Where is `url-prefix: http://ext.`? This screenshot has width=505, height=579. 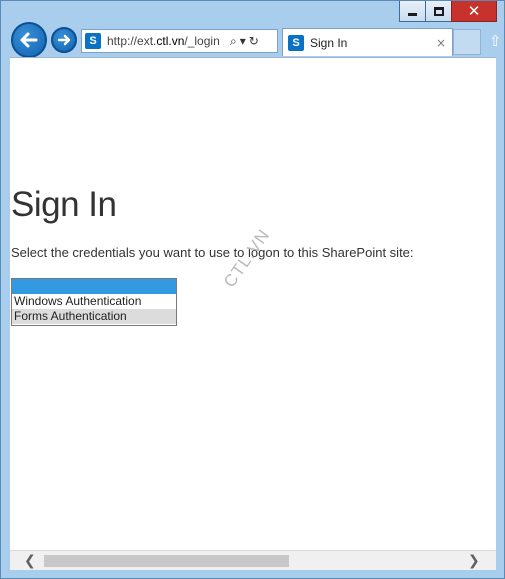
url-prefix: http://ext. is located at coordinates (132, 41).